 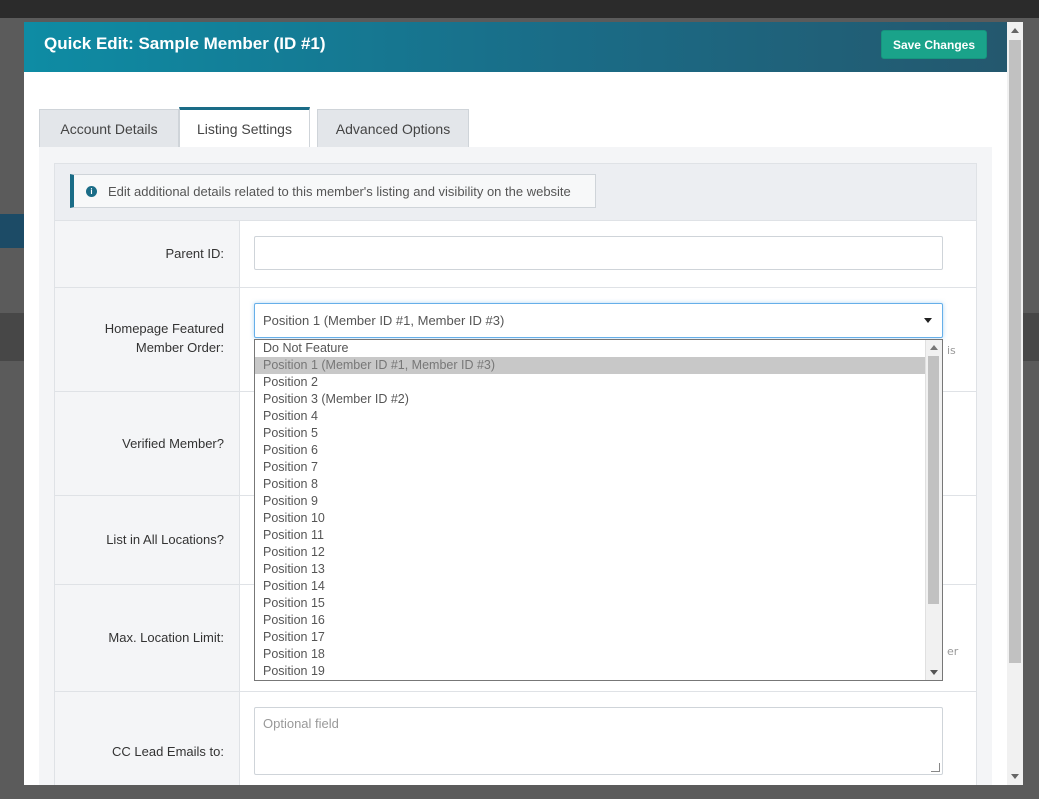 I want to click on dropdown-option: Position 15, so click(x=590, y=603).